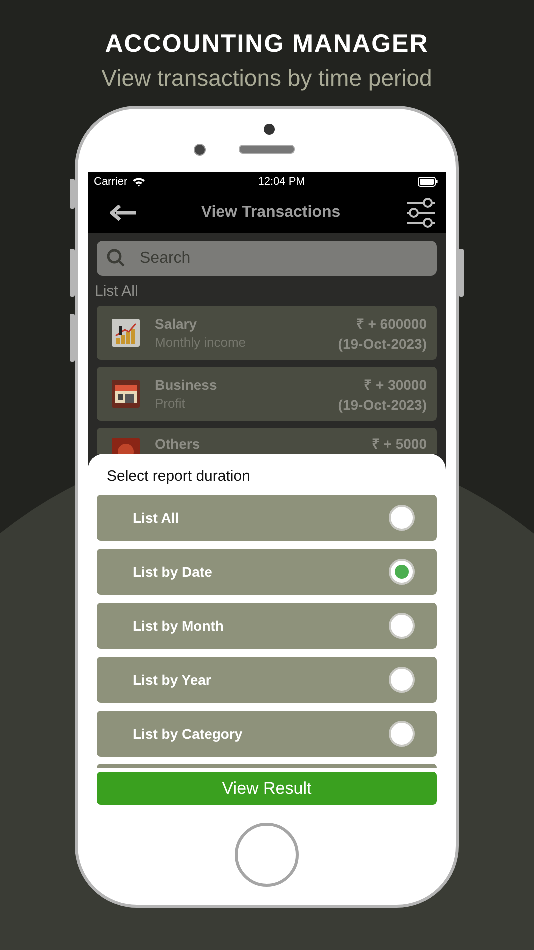 Image resolution: width=534 pixels, height=950 pixels. What do you see at coordinates (126, 333) in the screenshot?
I see `growth-chart-icon` at bounding box center [126, 333].